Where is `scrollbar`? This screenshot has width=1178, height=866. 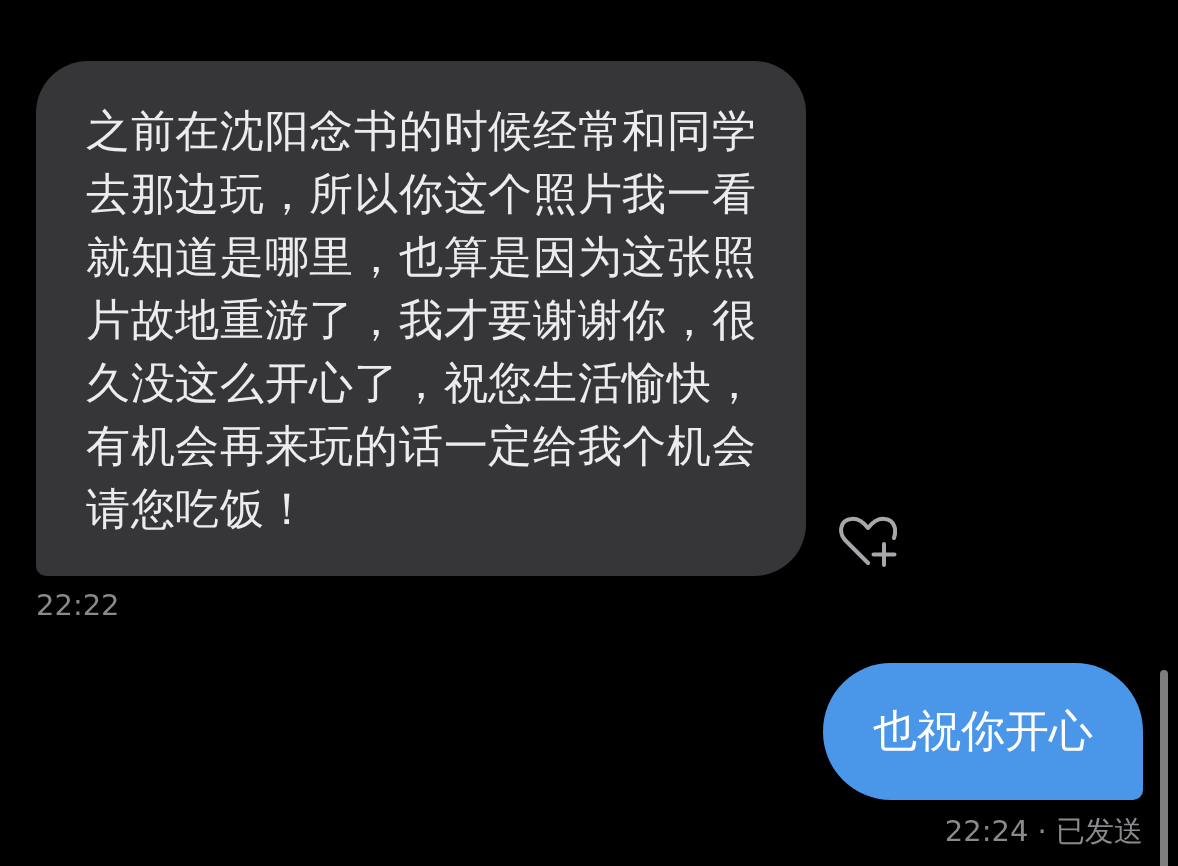 scrollbar is located at coordinates (1164, 768).